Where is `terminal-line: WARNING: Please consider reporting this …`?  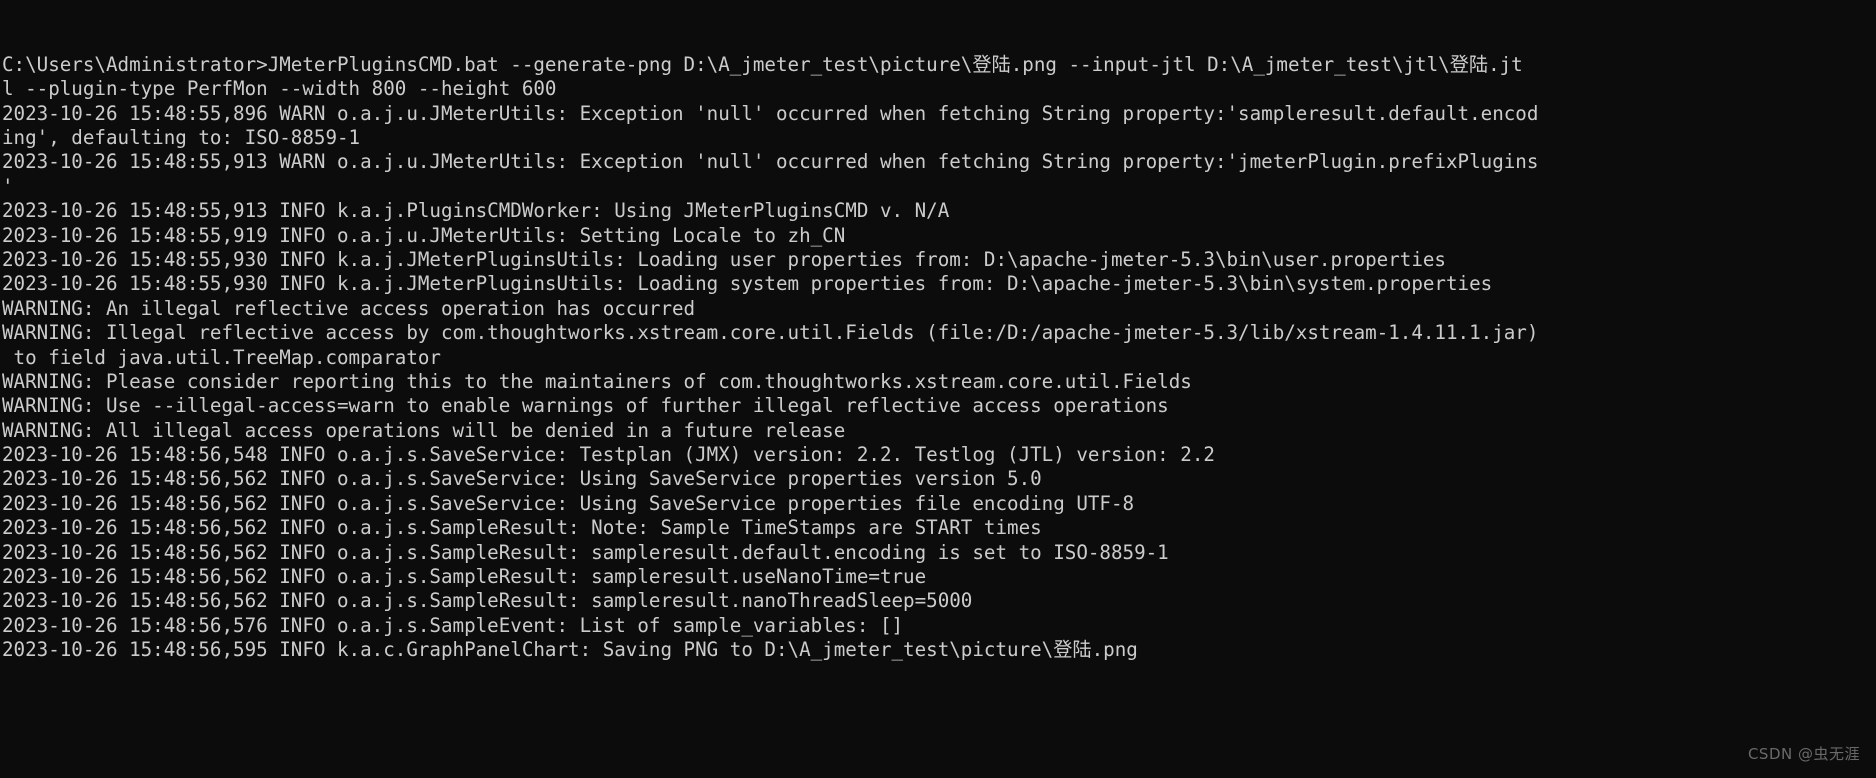
terminal-line: WARNING: Please consider reporting this … is located at coordinates (597, 381).